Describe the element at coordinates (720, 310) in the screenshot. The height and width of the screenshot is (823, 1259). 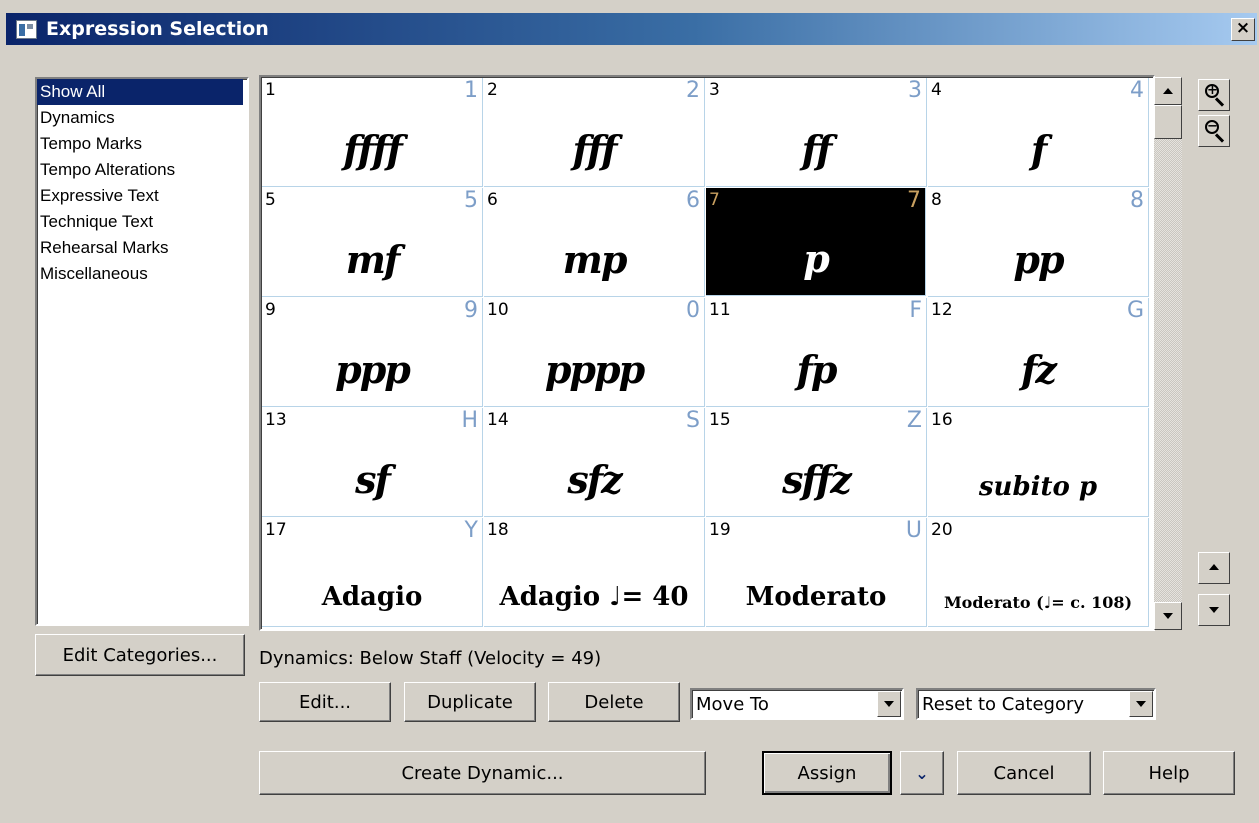
I see `expression-number: 11` at that location.